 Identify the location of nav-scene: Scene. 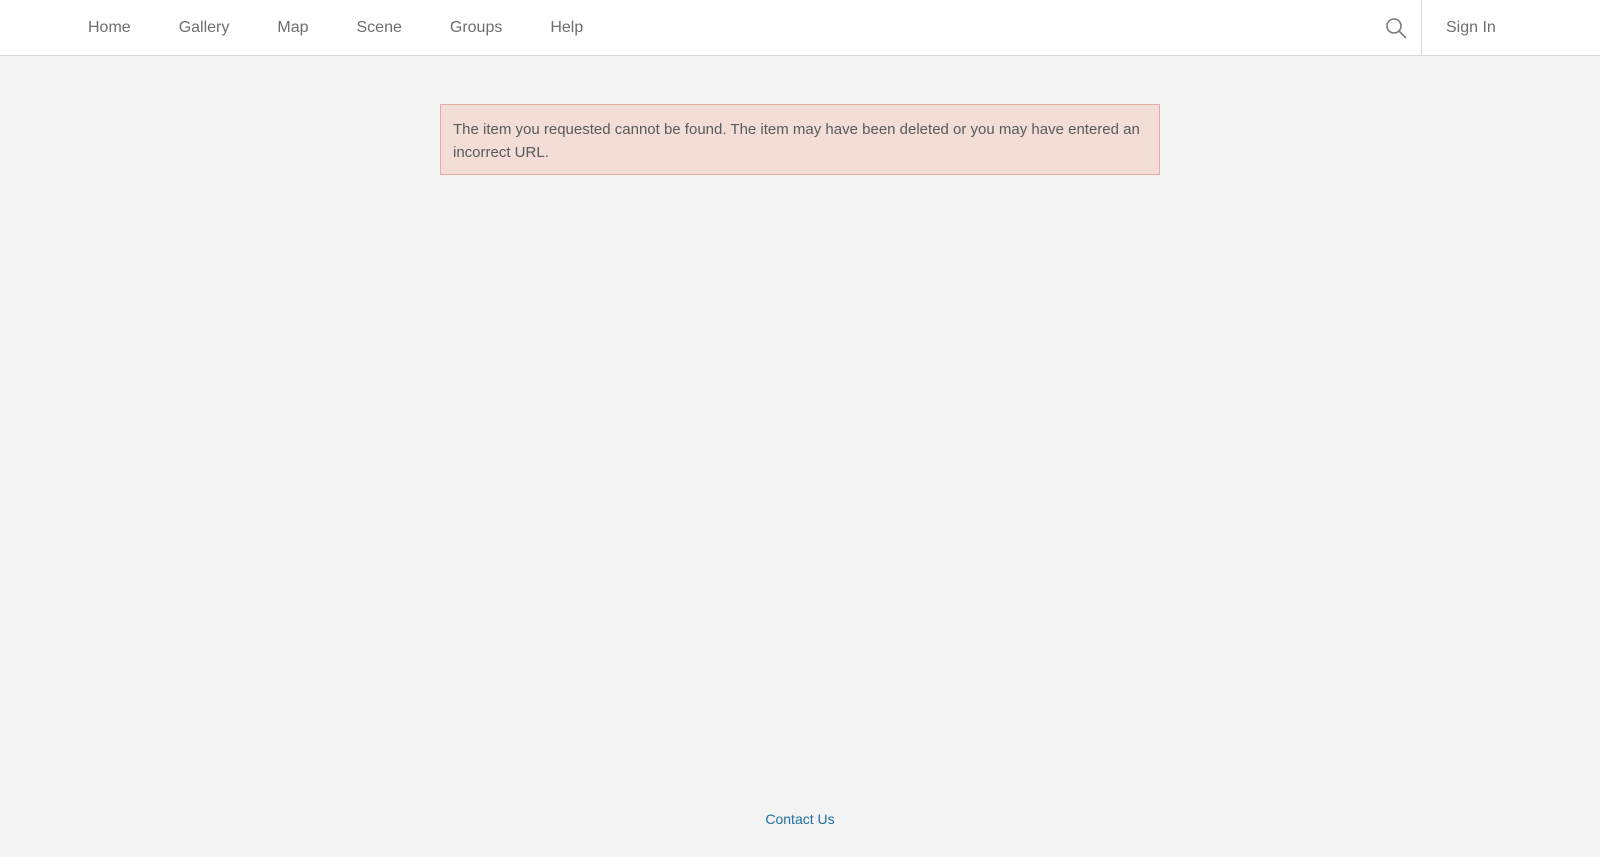
(379, 27).